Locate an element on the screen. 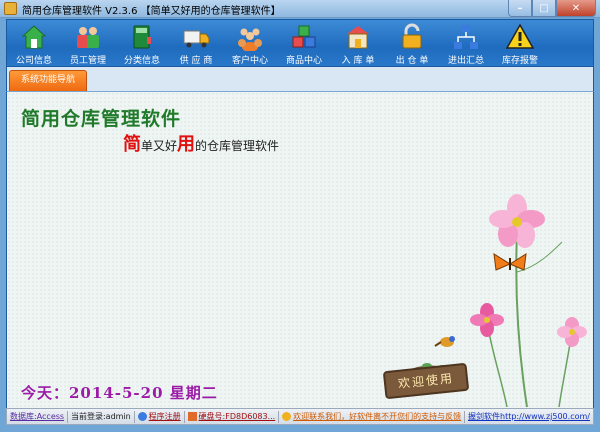  status-contact-link: 欢迎联系我们，好软件离不开您们的支持与反馈 is located at coordinates (371, 416).